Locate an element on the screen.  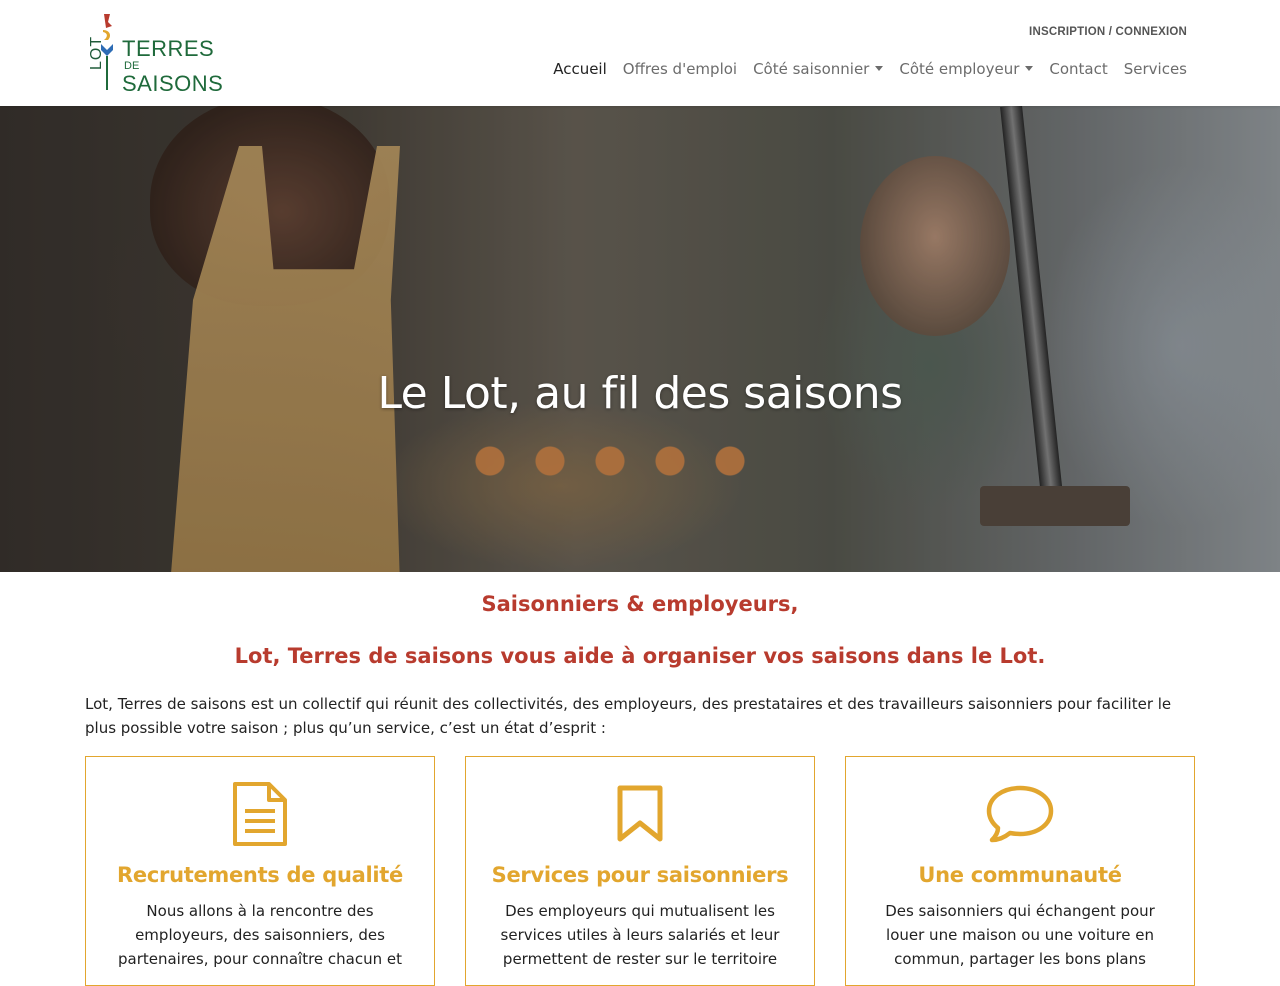
nav-item-cote-employeur: Côté employeur is located at coordinates (966, 69).